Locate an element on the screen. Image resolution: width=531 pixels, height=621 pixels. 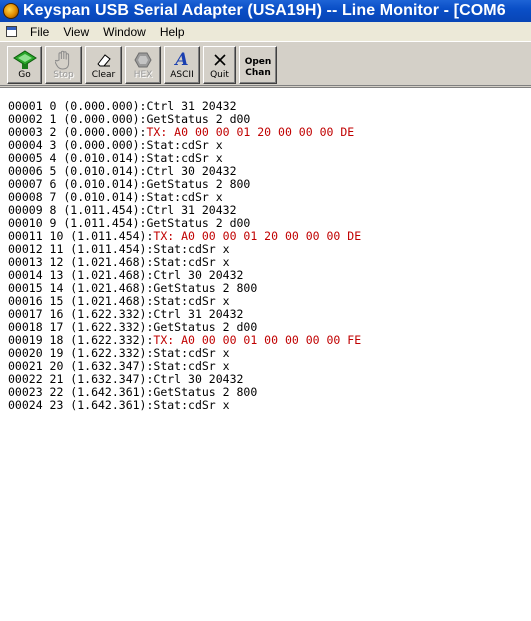
document-icon is located at coordinates (11, 31).